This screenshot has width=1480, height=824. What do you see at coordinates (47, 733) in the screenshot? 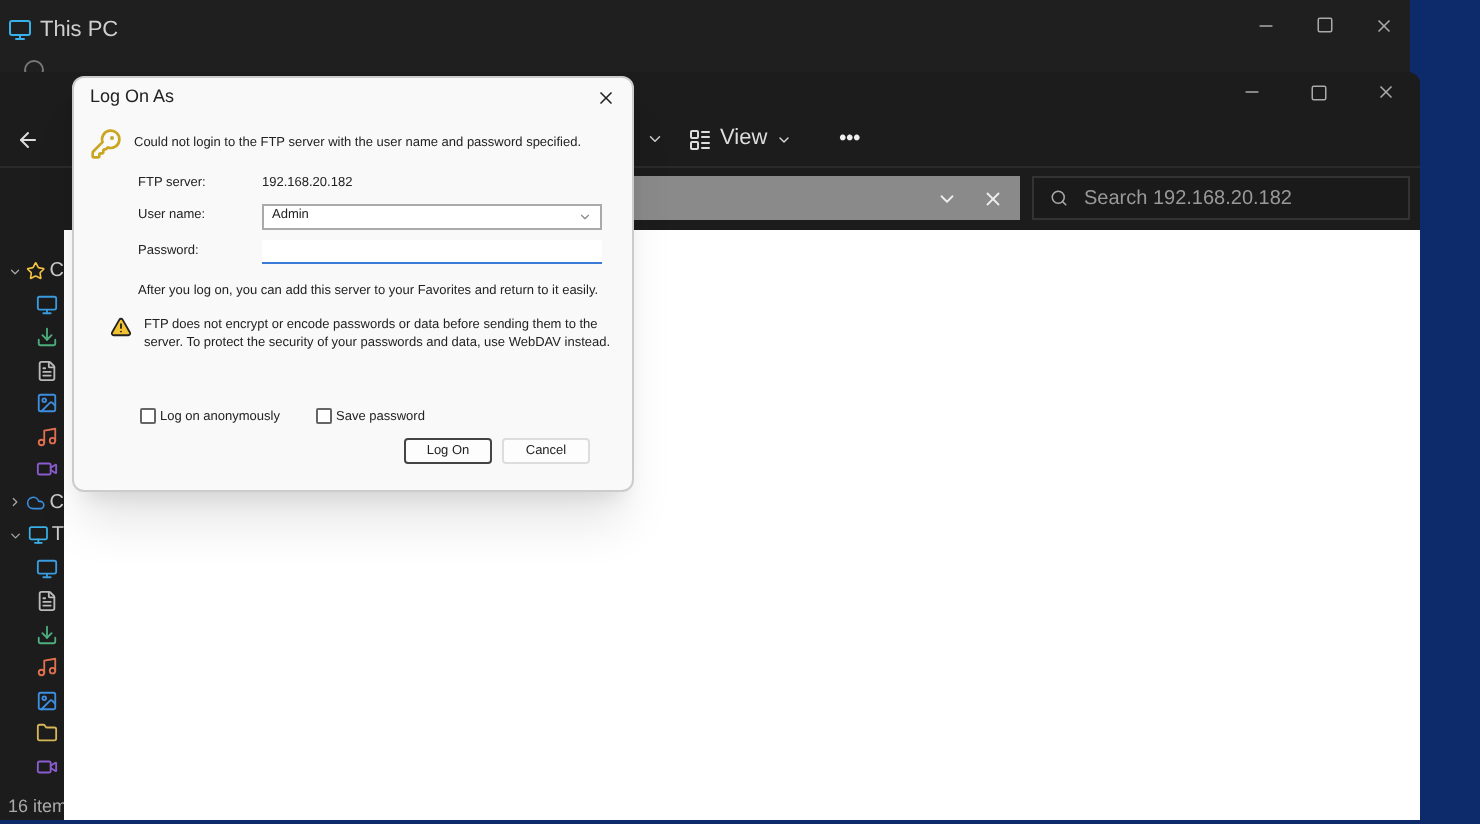
I see `folder-icon` at bounding box center [47, 733].